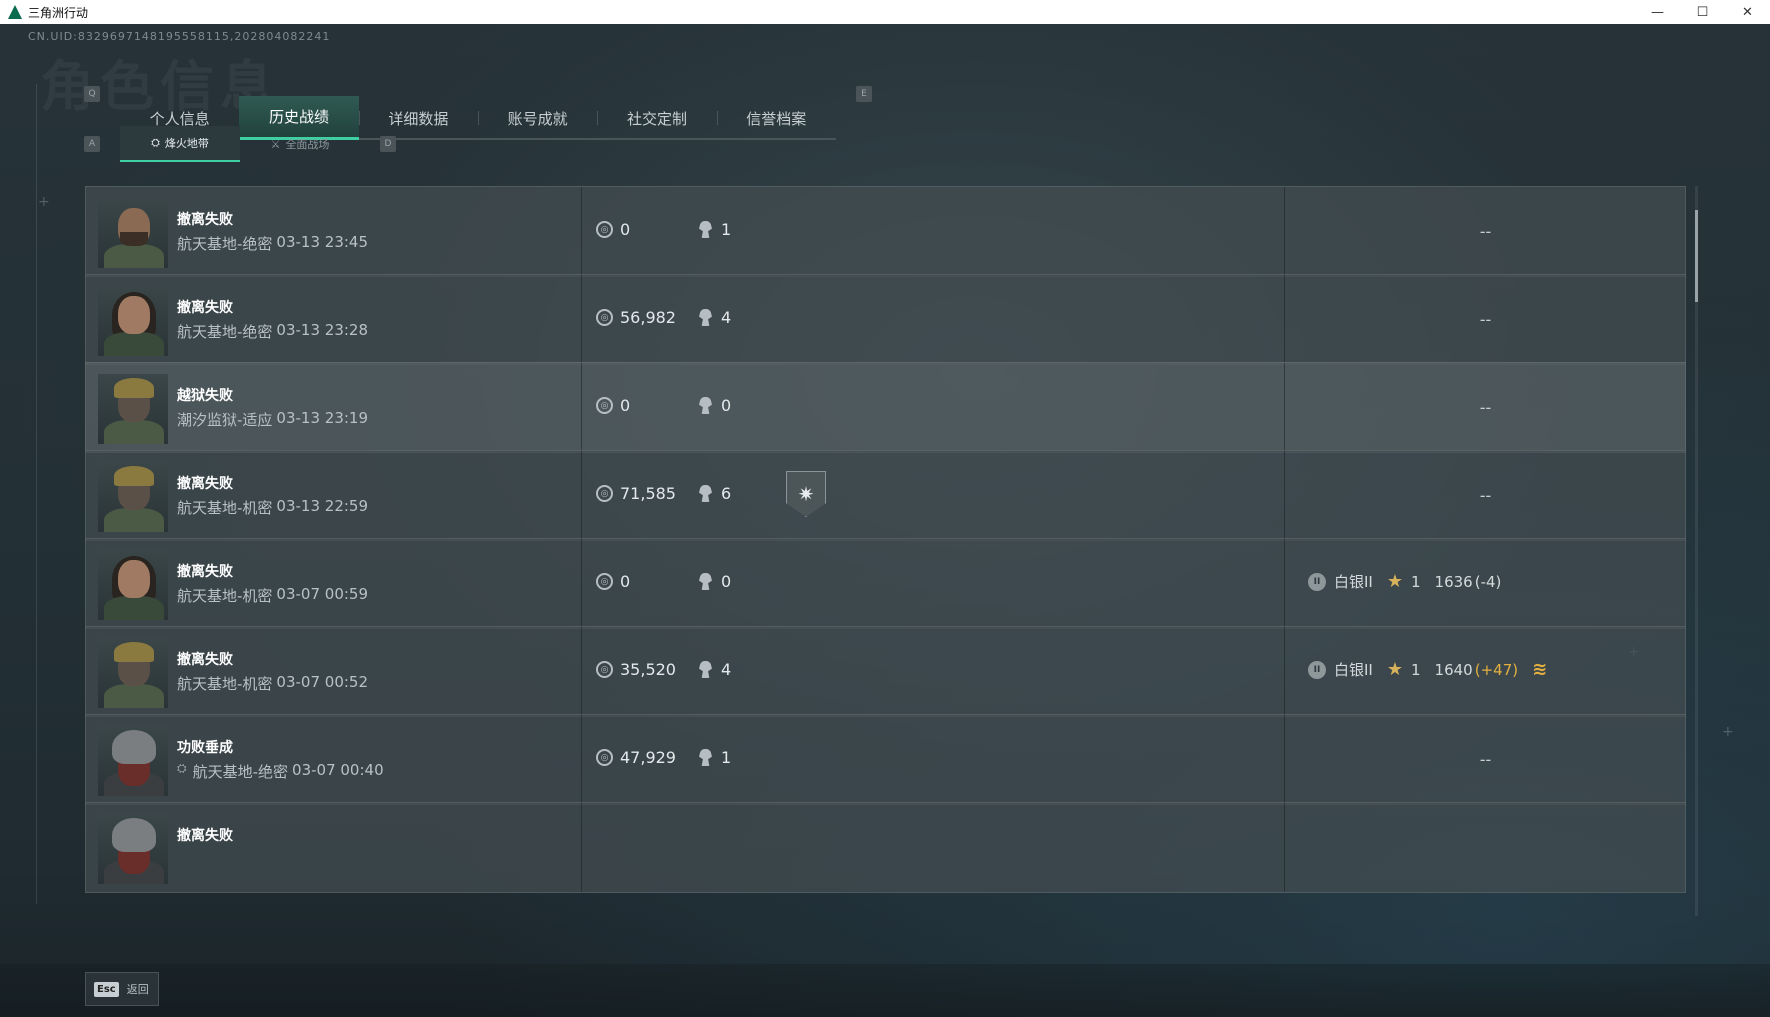  Describe the element at coordinates (205, 748) in the screenshot. I see `match-result: 功败垂成` at that location.